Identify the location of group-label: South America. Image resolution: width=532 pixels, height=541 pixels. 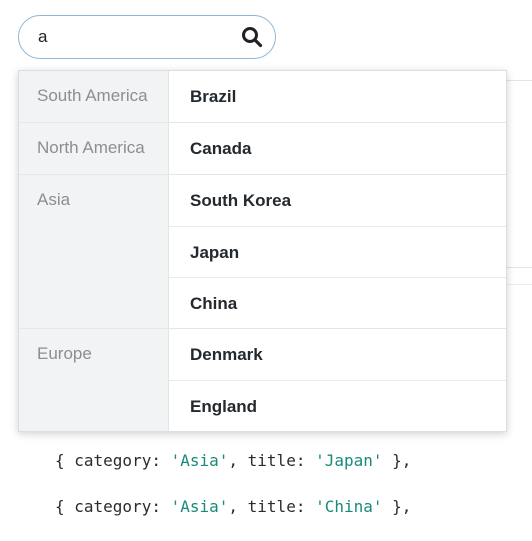
(94, 96).